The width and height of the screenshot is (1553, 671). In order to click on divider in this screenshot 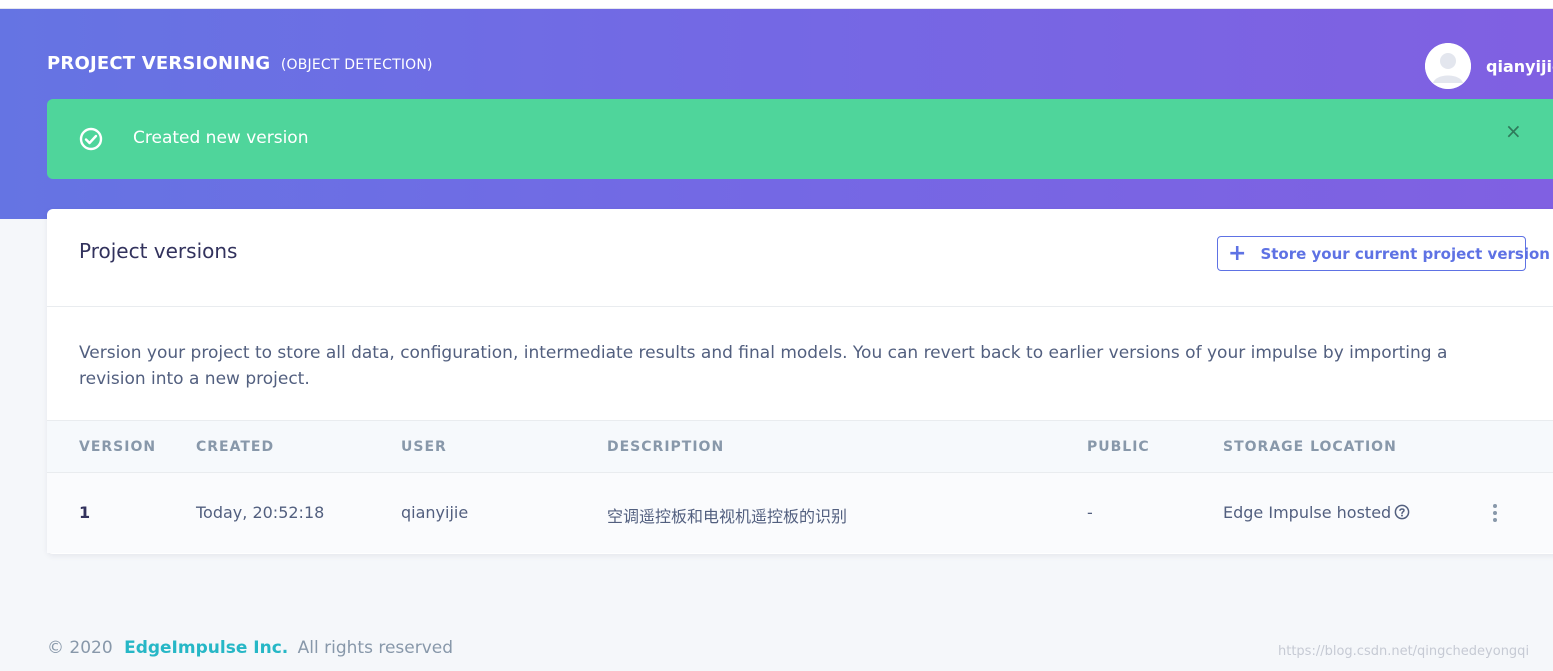, I will do `click(800, 306)`.